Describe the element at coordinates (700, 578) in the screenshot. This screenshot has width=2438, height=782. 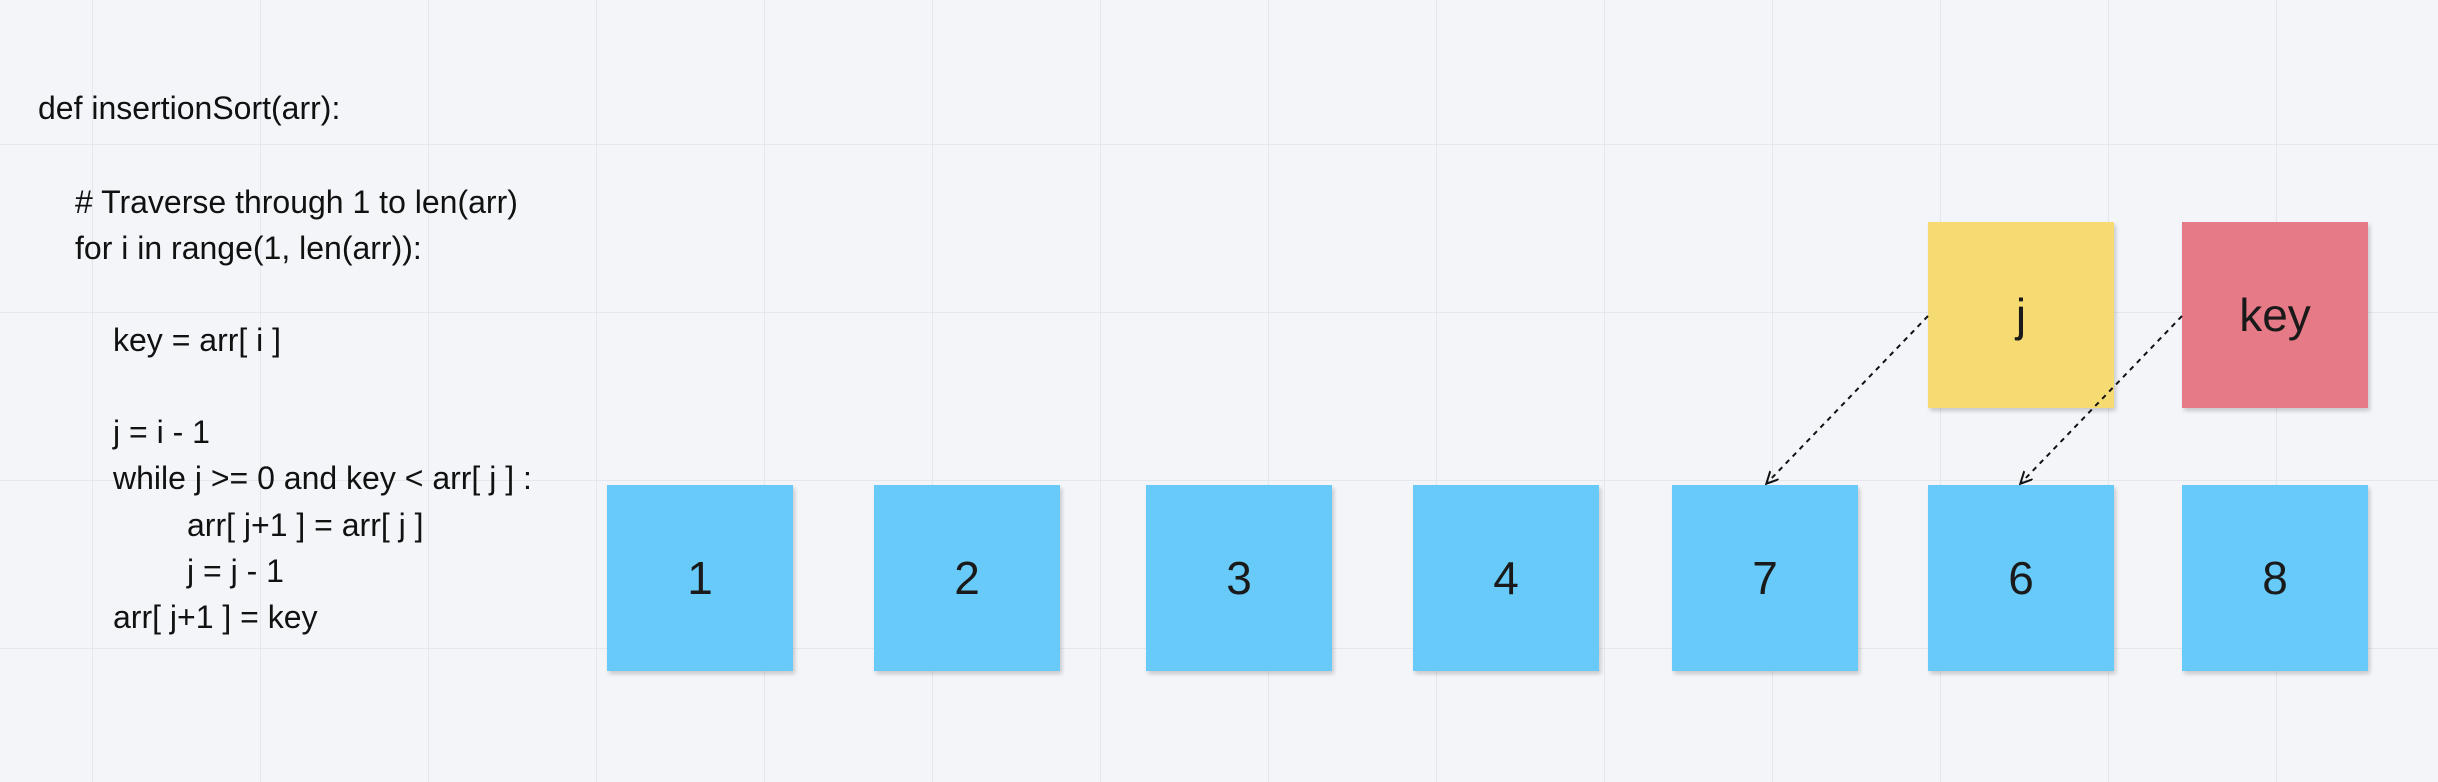
I see `array-element-0: 1` at that location.